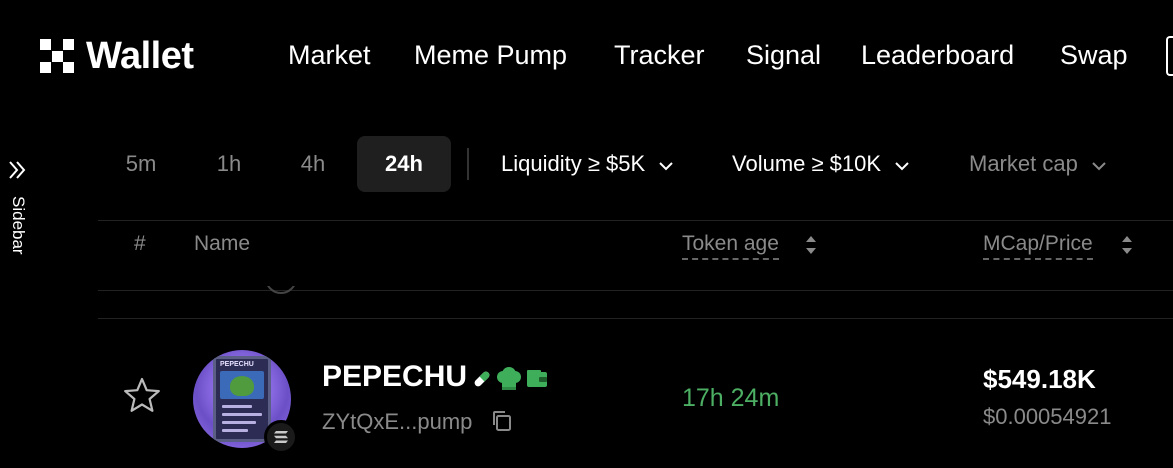 The width and height of the screenshot is (1173, 468). Describe the element at coordinates (394, 377) in the screenshot. I see `token-name: PEPECHU` at that location.